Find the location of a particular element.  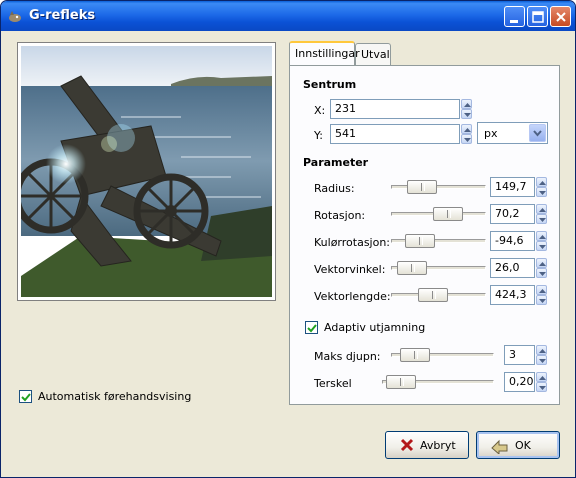

vektorvinkel-spin-down is located at coordinates (541, 273).